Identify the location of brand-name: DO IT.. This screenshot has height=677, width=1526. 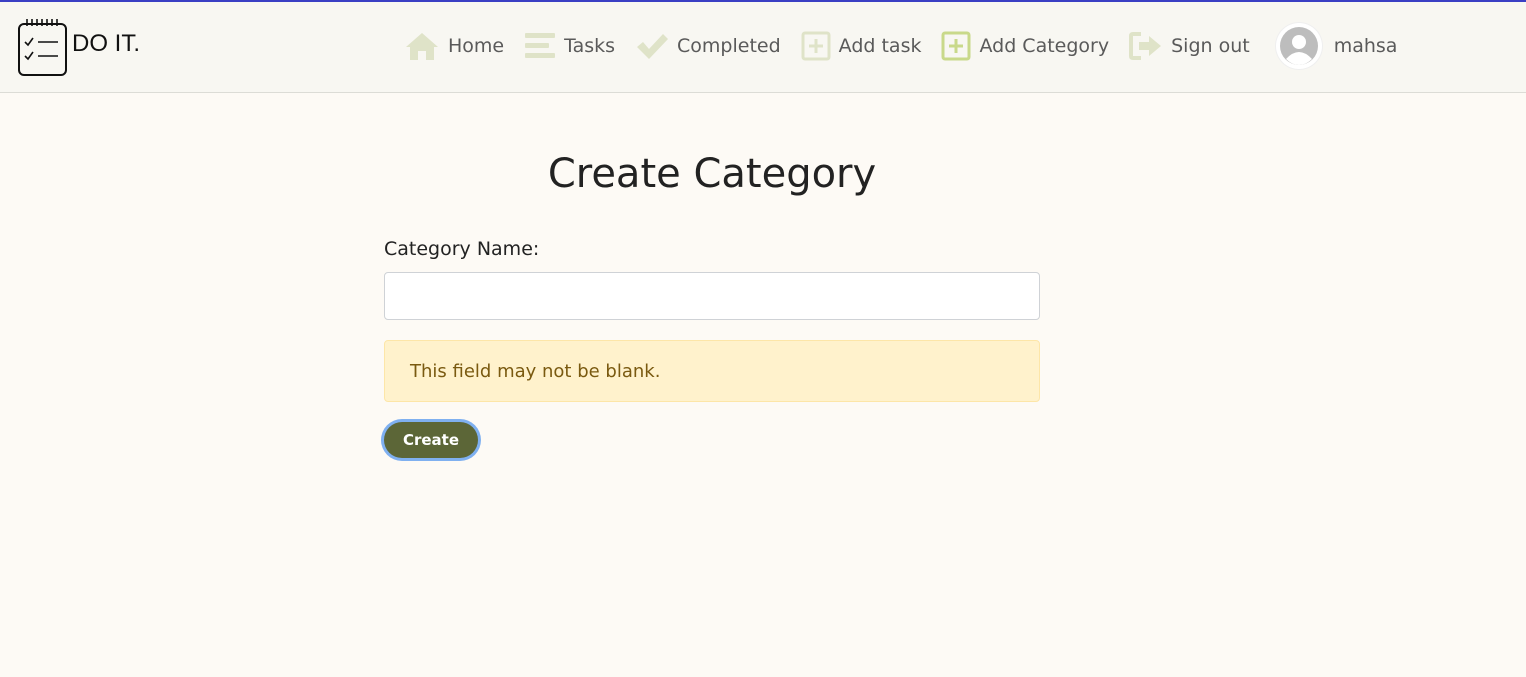
(106, 43).